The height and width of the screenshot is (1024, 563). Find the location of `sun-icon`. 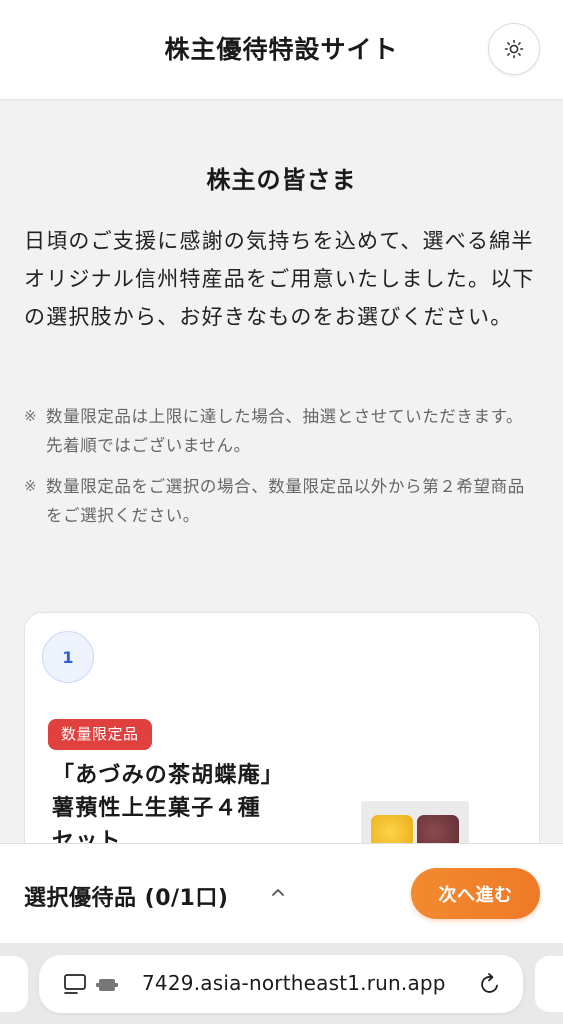

sun-icon is located at coordinates (514, 49).